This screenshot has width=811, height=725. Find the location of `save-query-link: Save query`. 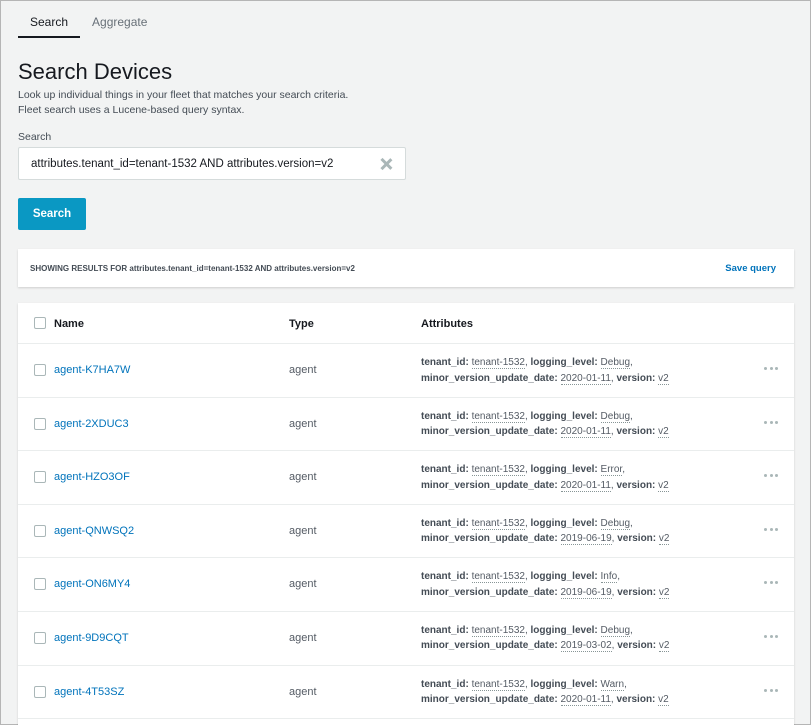

save-query-link: Save query is located at coordinates (750, 268).